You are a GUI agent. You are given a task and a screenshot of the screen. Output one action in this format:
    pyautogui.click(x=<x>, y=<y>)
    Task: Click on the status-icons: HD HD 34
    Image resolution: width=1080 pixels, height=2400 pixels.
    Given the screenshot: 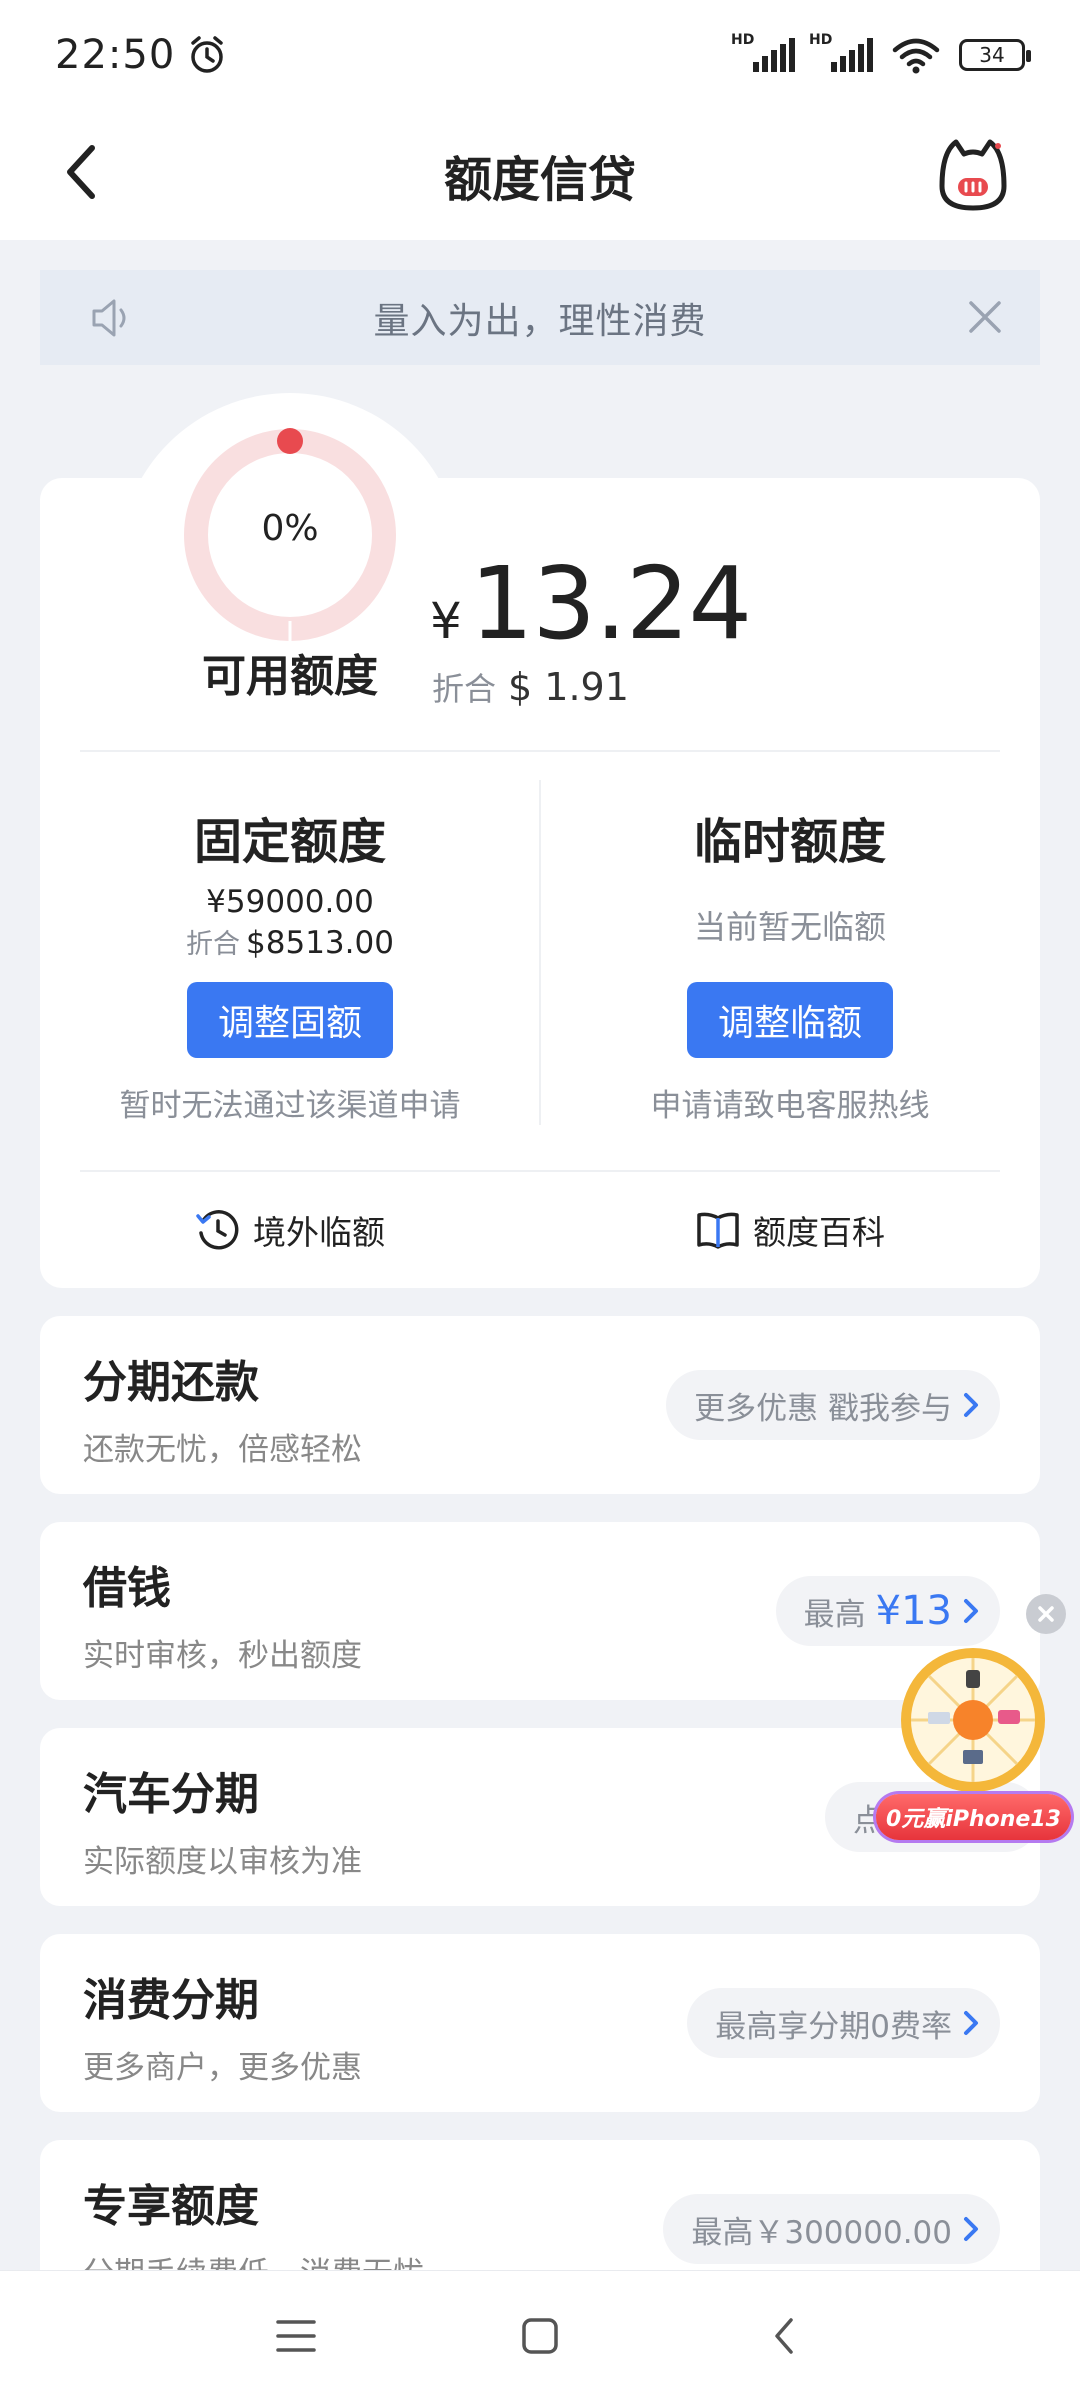 What is the action you would take?
    pyautogui.click(x=881, y=53)
    